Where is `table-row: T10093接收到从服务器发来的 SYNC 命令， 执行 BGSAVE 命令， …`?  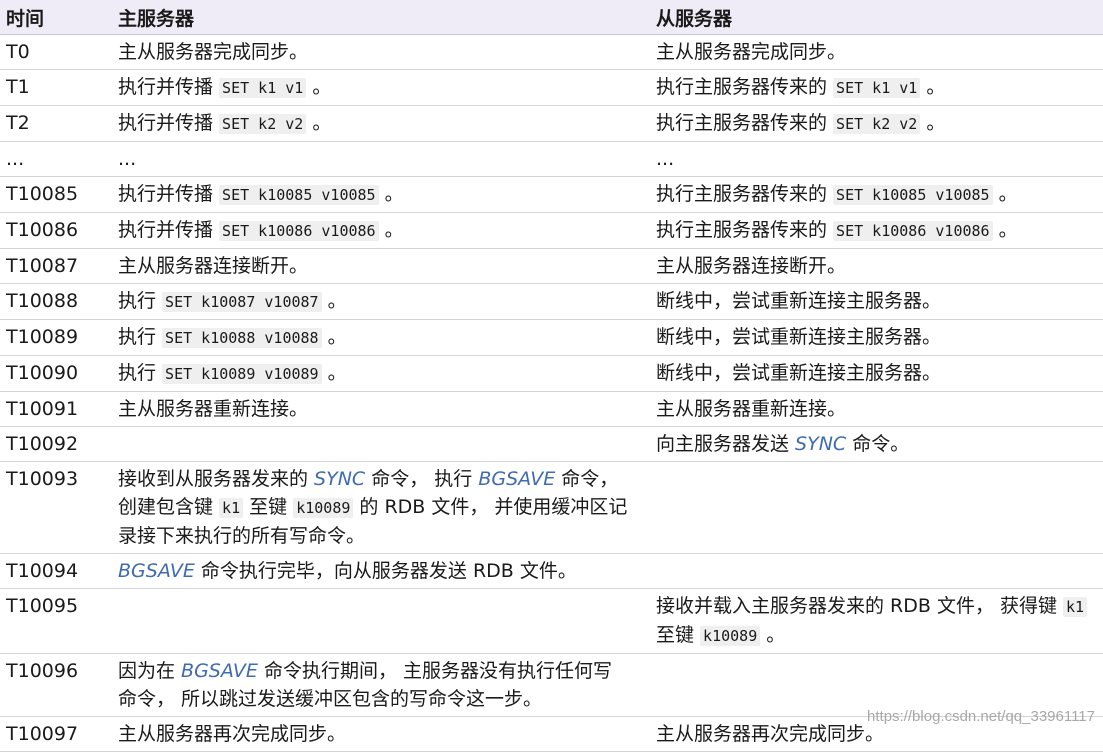
table-row: T10093接收到从服务器发来的 SYNC 命令， 执行 BGSAVE 命令， … is located at coordinates (551, 508).